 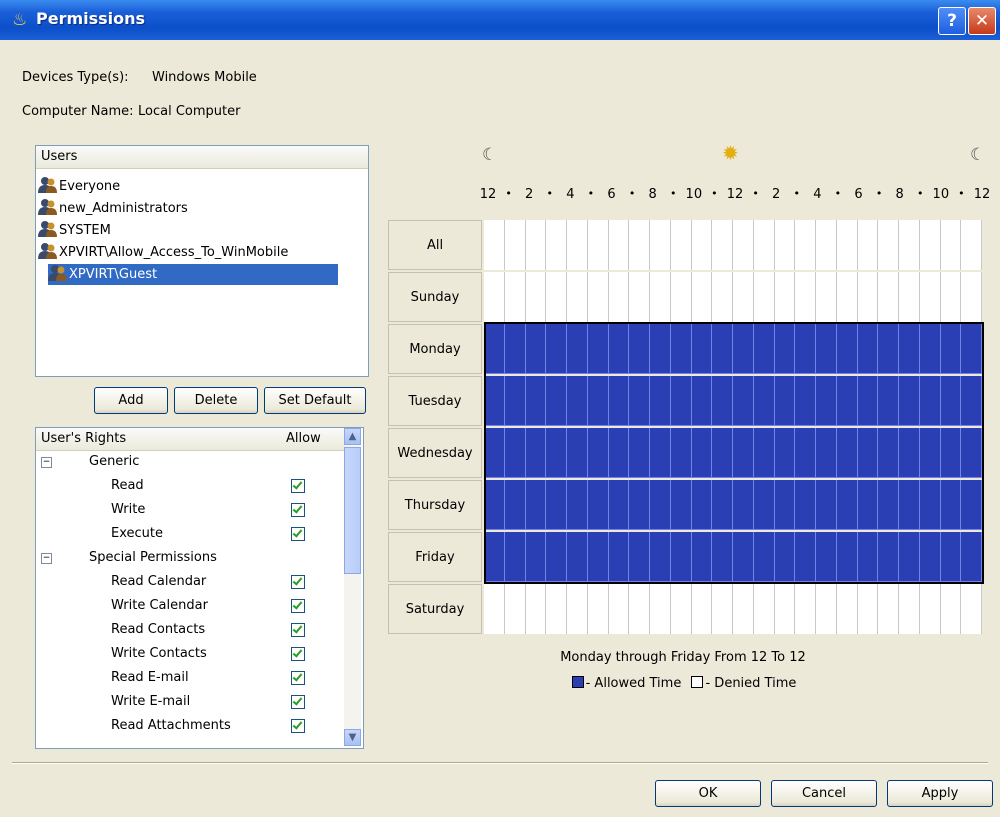 I want to click on day-row-all, so click(x=733, y=245).